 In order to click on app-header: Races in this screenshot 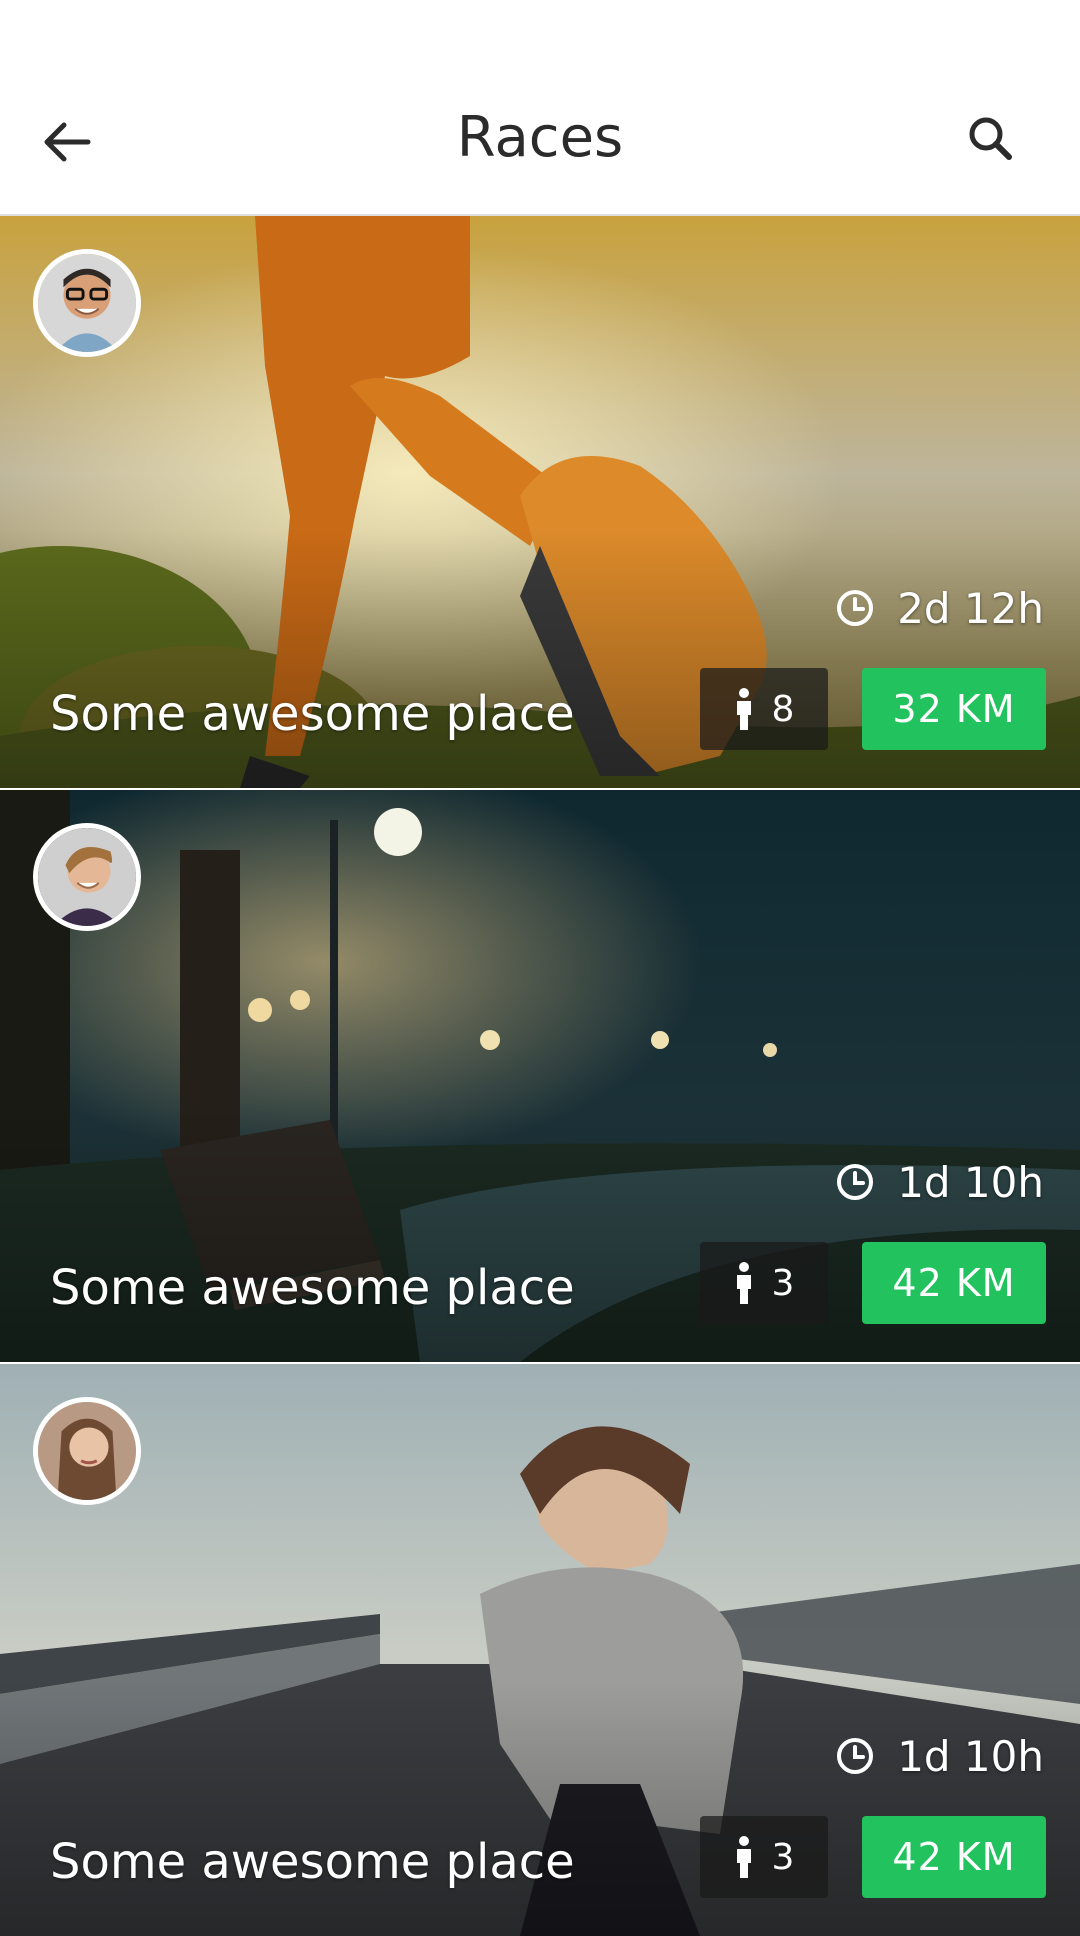, I will do `click(540, 108)`.